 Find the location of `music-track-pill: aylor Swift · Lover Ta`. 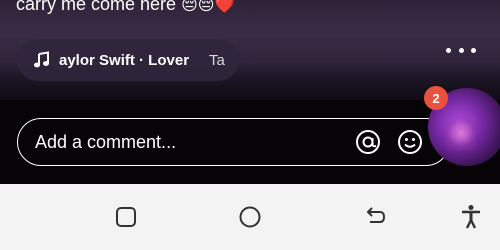

music-track-pill: aylor Swift · Lover Ta is located at coordinates (128, 60).